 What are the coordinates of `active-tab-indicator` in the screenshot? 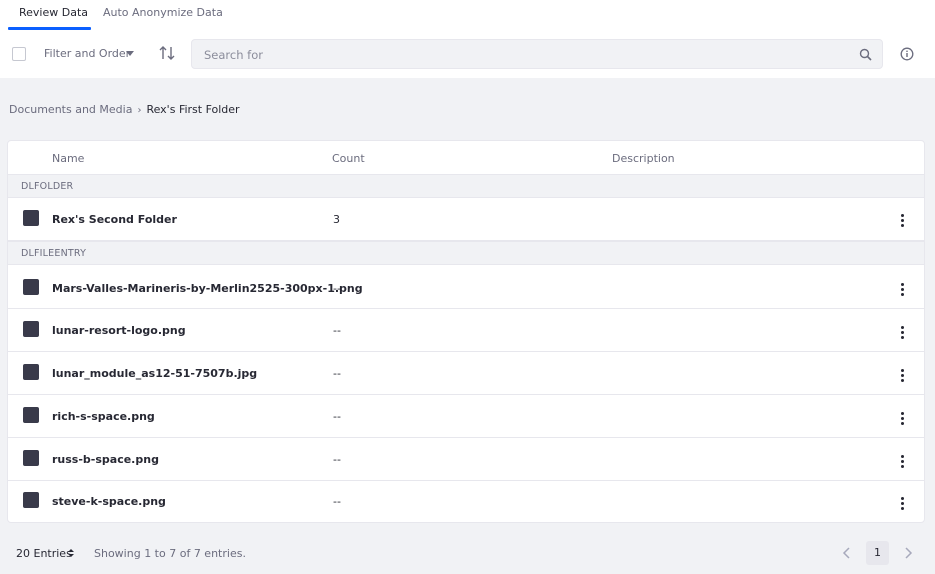 It's located at (49, 28).